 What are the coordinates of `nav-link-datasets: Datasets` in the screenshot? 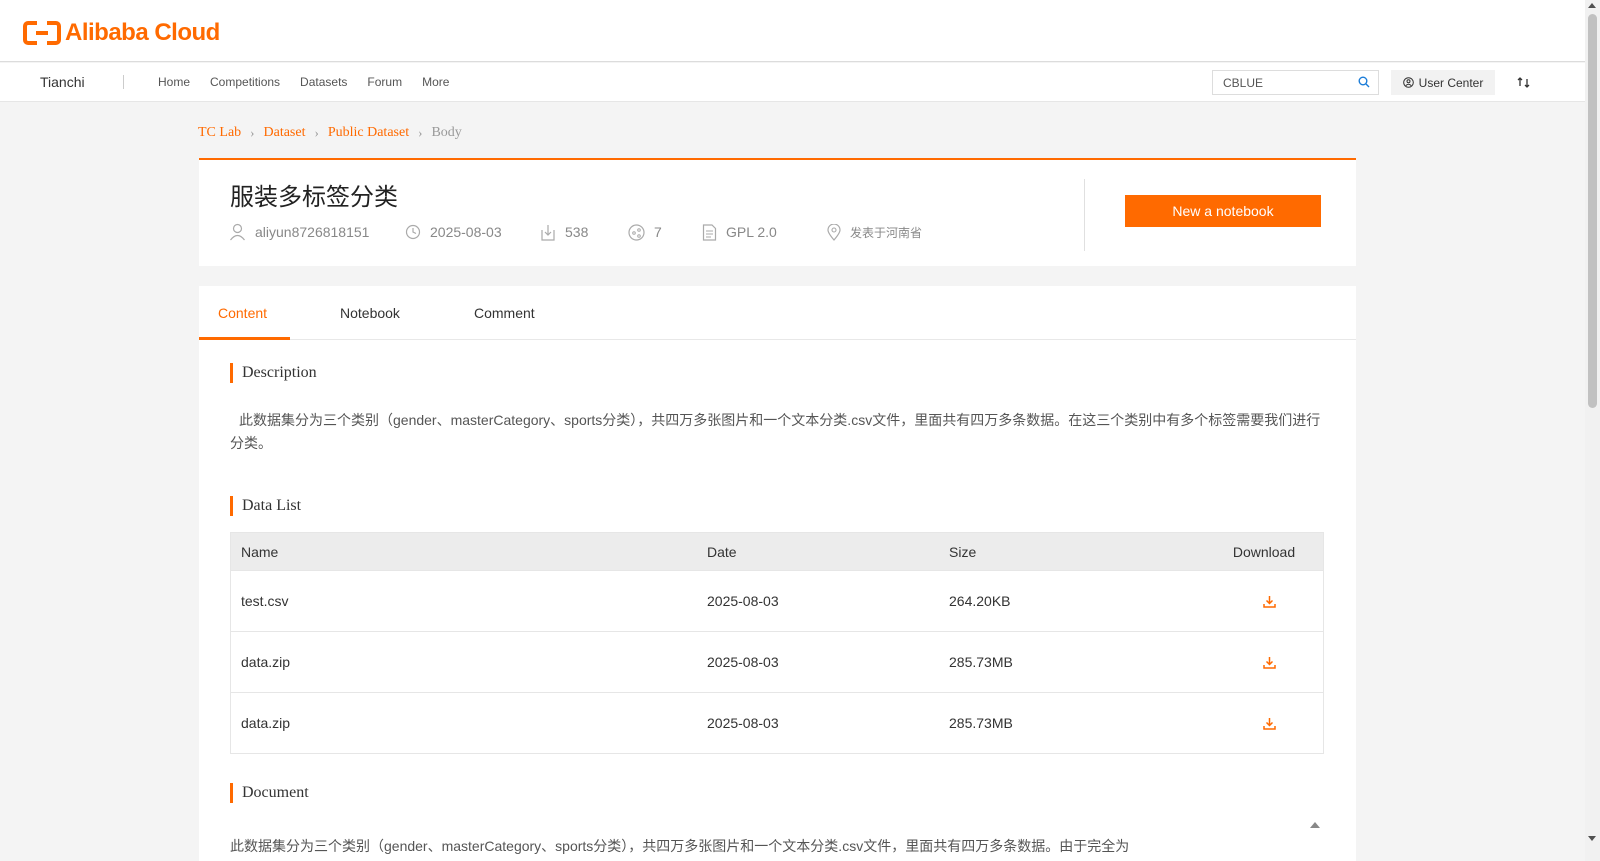 It's located at (323, 82).